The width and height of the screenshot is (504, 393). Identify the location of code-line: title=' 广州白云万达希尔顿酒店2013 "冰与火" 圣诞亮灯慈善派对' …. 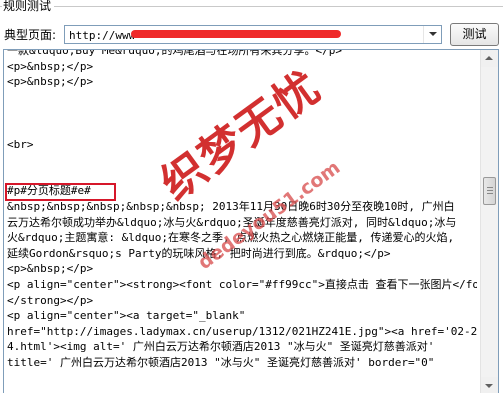
(221, 362).